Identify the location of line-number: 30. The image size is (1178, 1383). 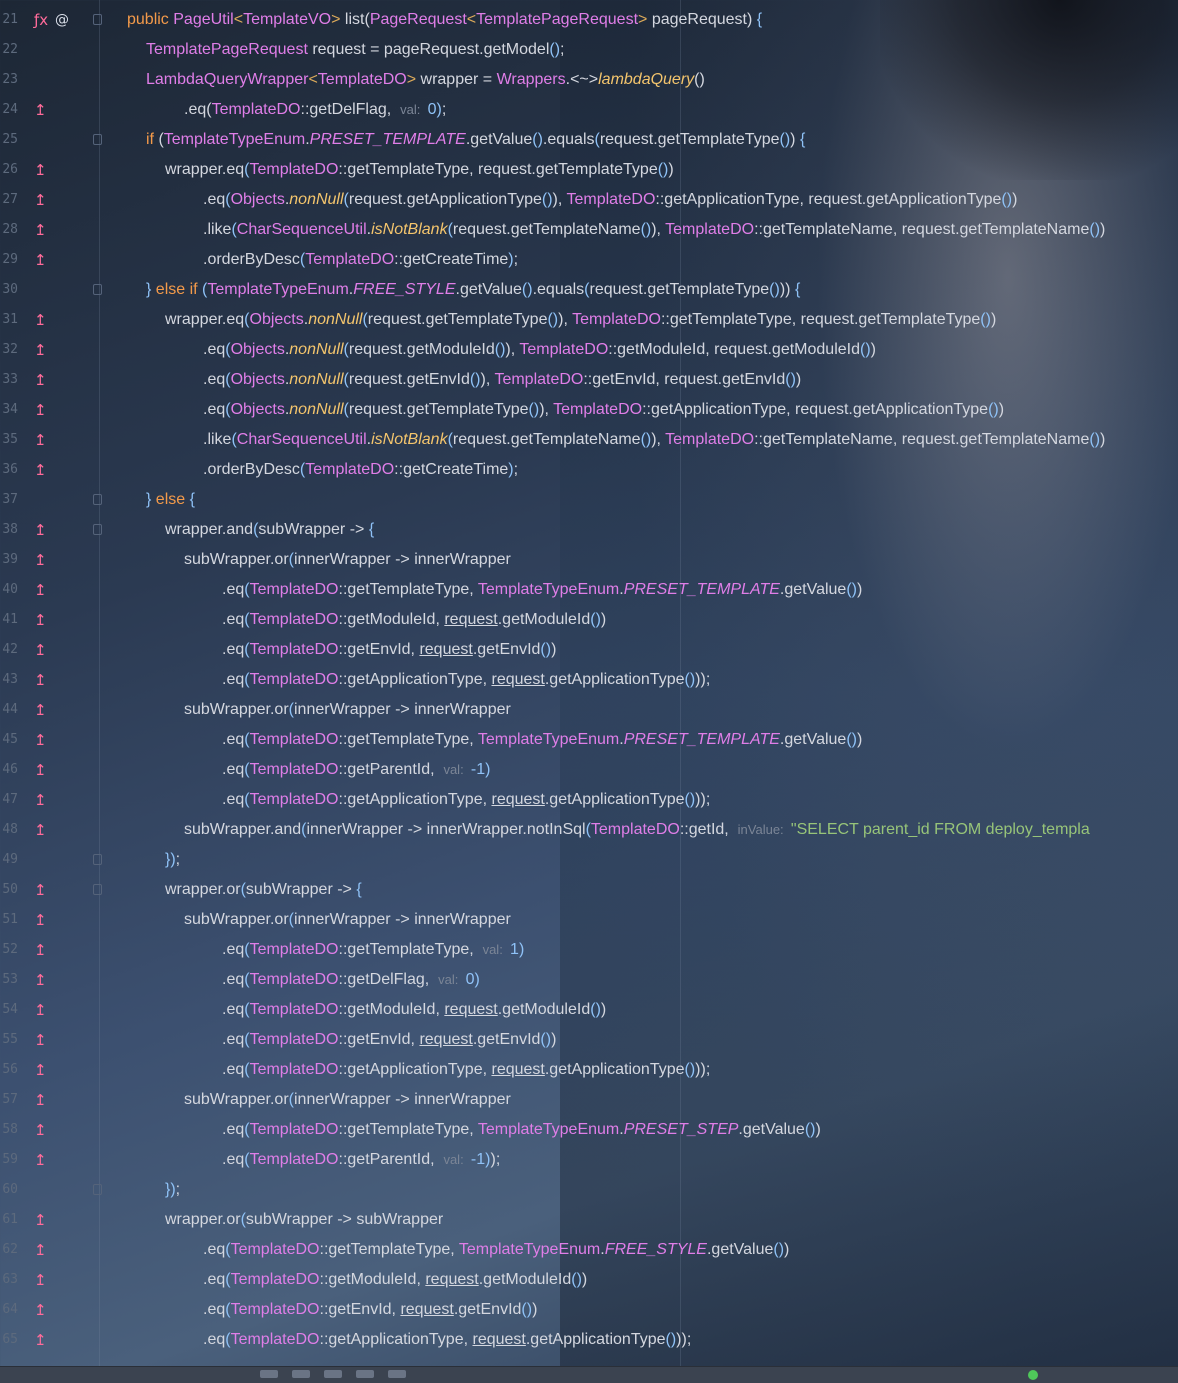
(9, 290).